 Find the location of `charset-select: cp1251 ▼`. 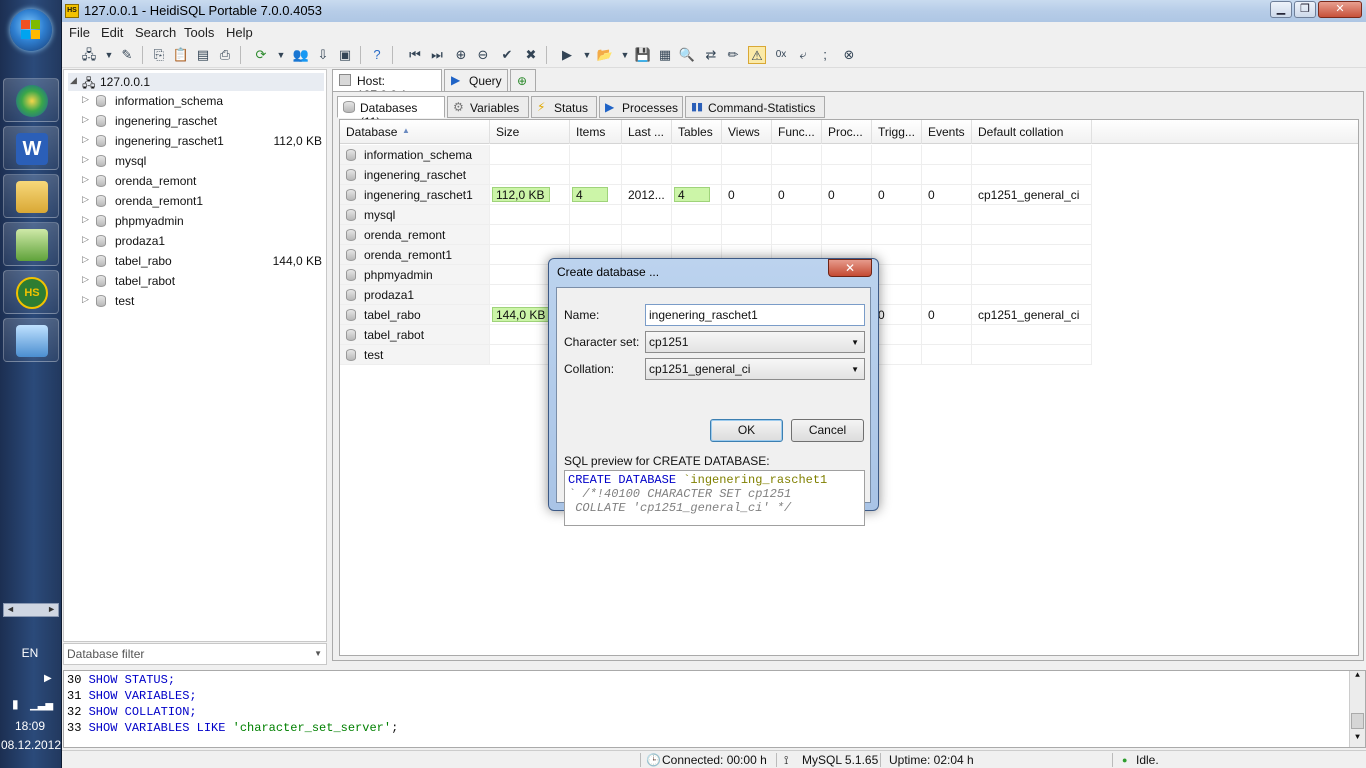

charset-select: cp1251 ▼ is located at coordinates (755, 342).